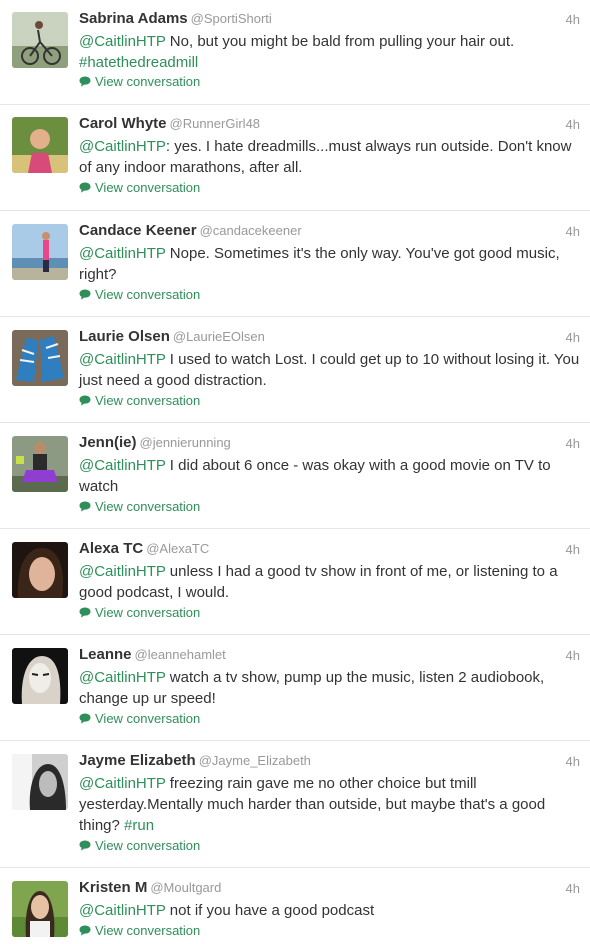 This screenshot has height=944, width=590. What do you see at coordinates (124, 336) in the screenshot?
I see `author-name: Laurie Olsen` at bounding box center [124, 336].